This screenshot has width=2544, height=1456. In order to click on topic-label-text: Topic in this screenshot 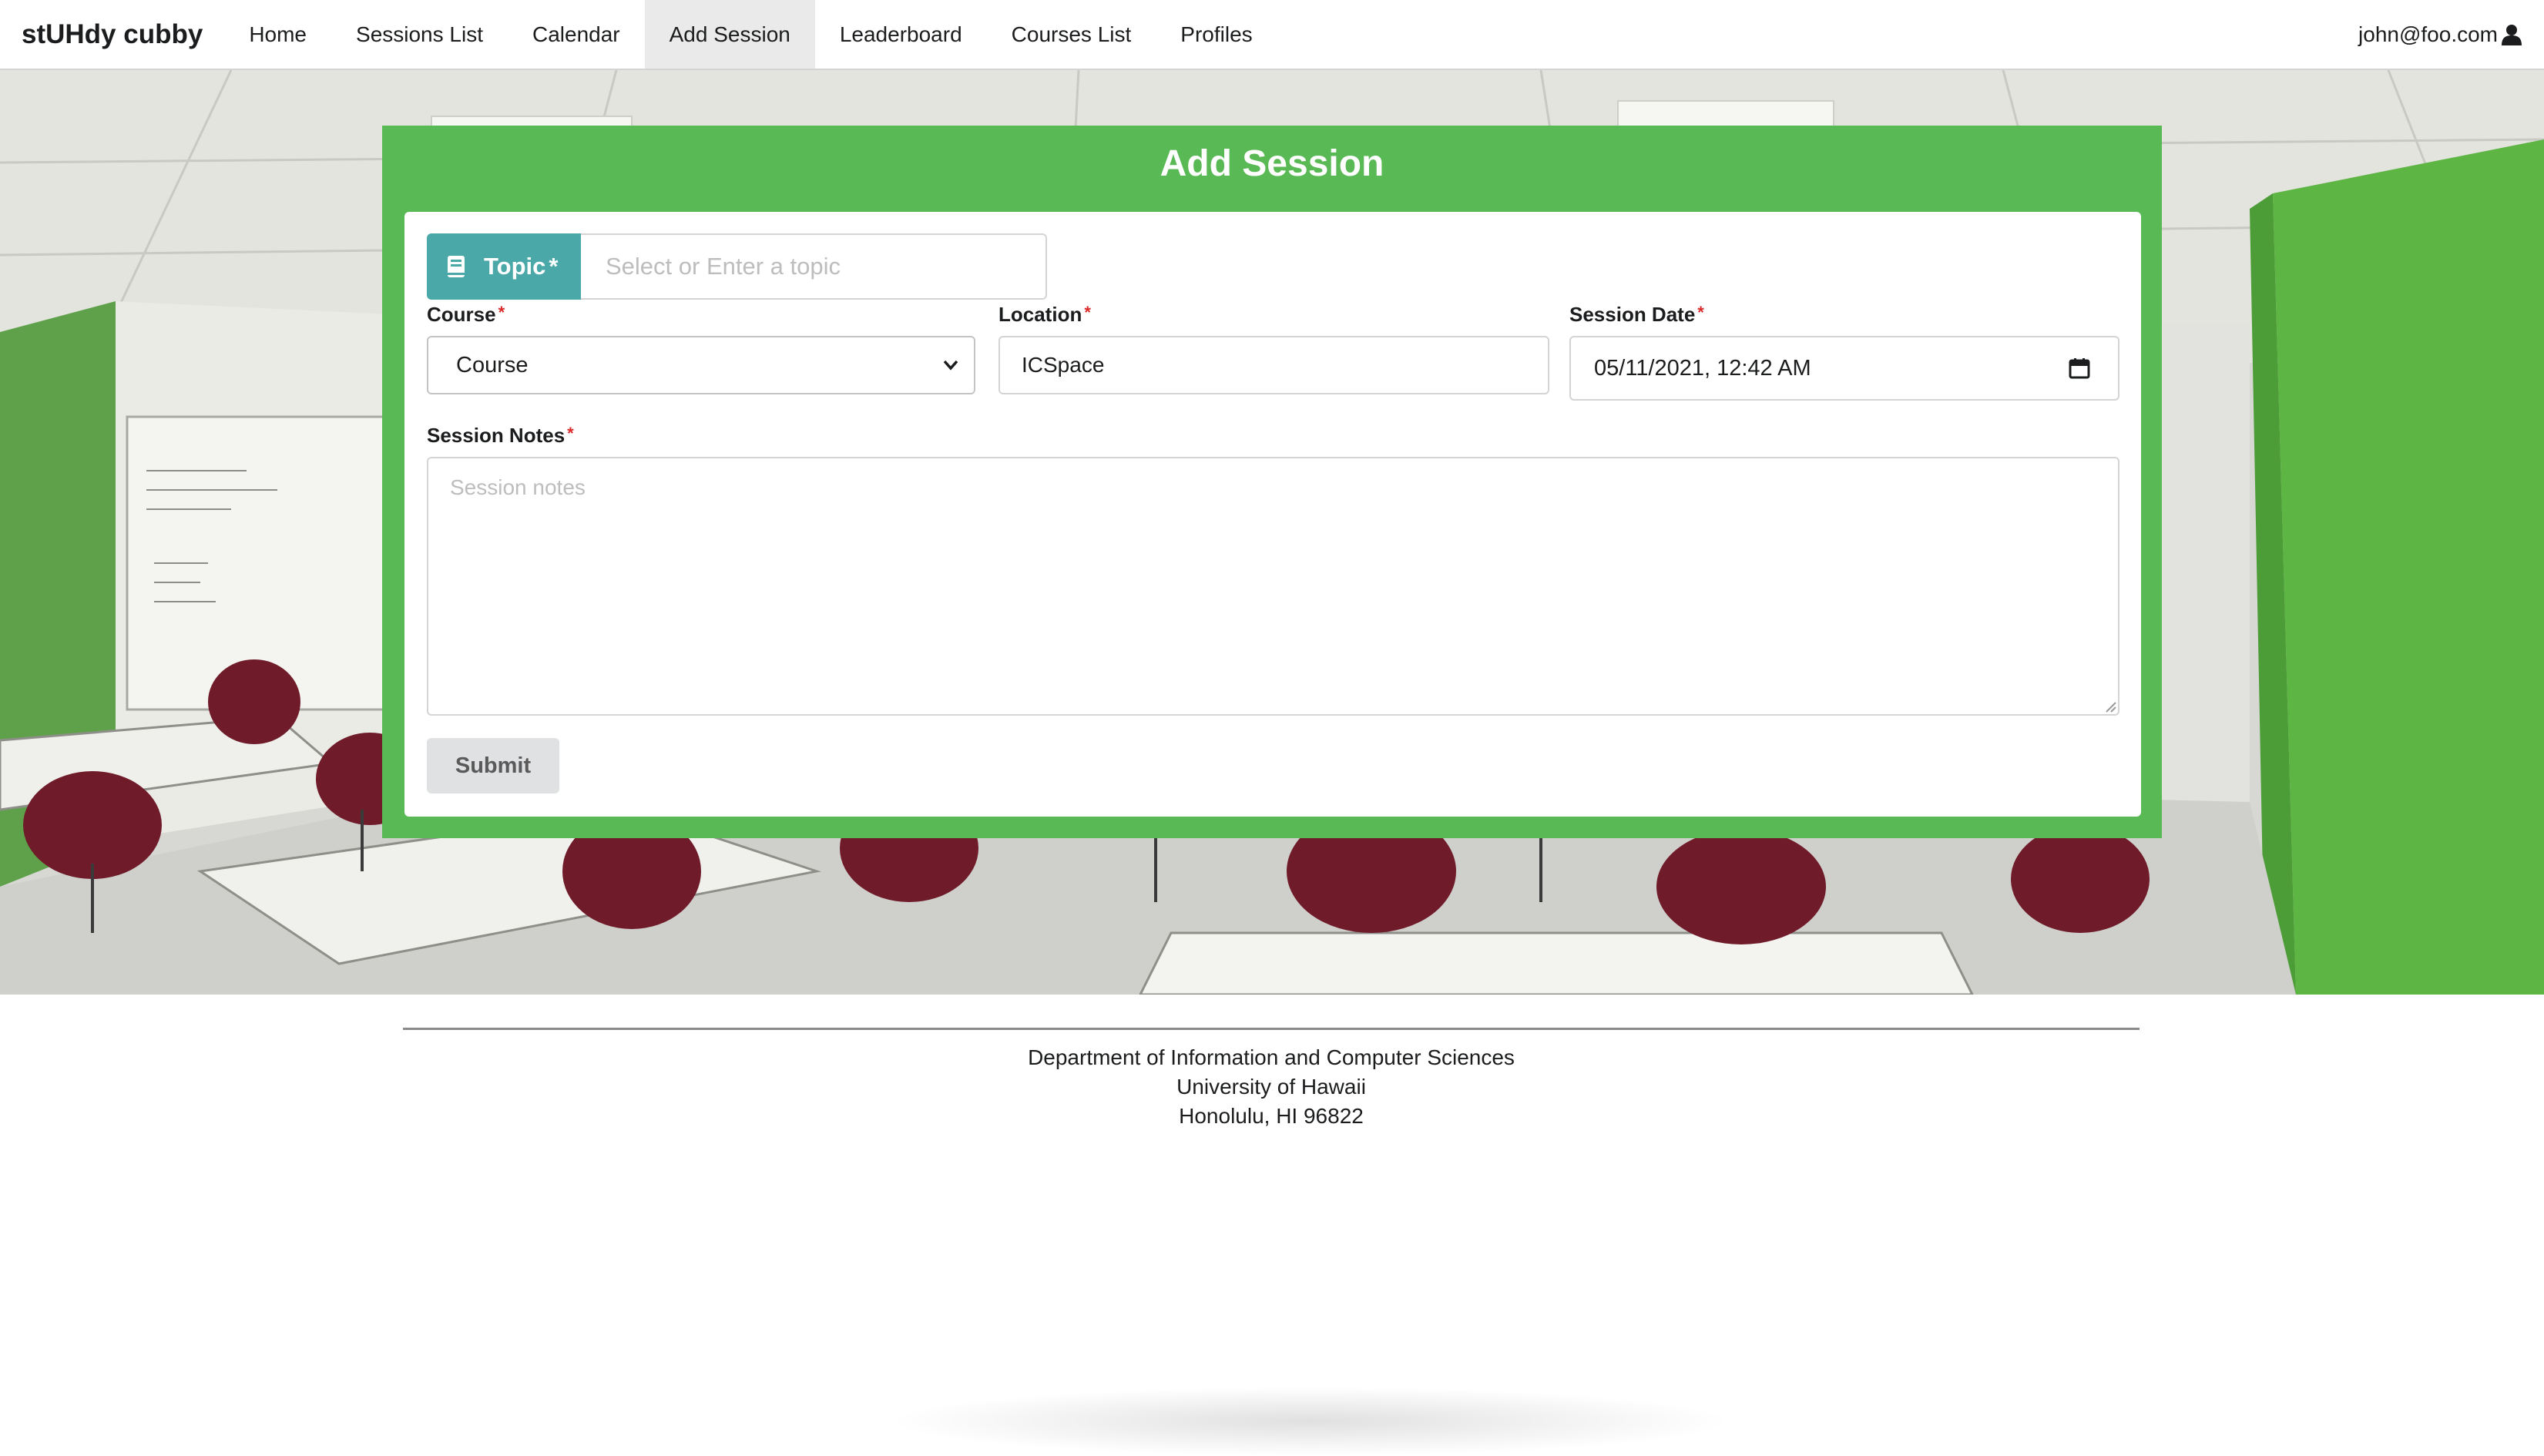, I will do `click(515, 266)`.